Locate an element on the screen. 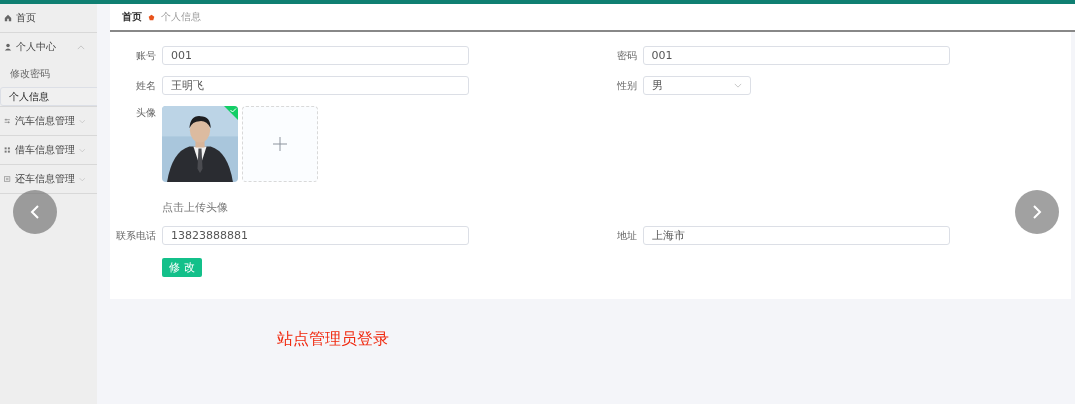 This screenshot has height=404, width=1075. user-icon is located at coordinates (8, 47).